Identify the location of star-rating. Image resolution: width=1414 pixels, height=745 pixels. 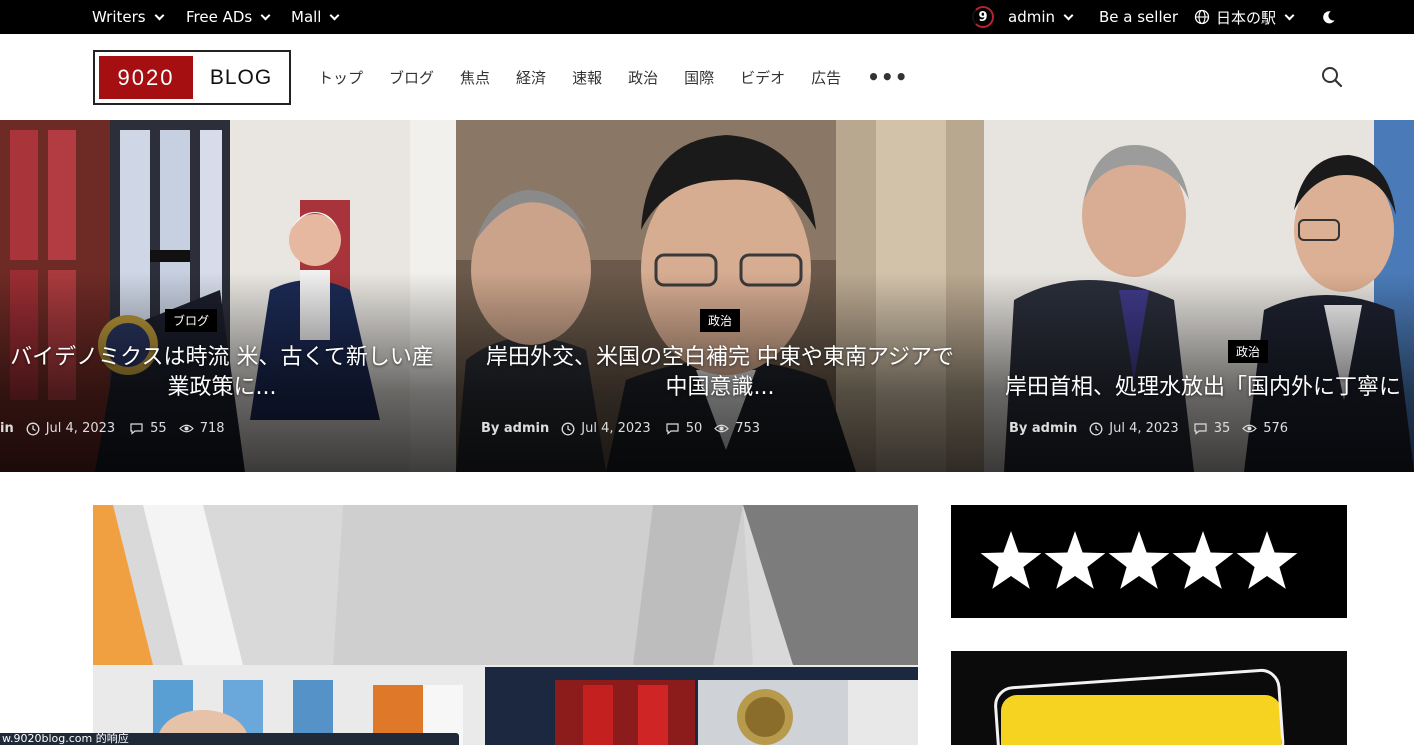
(1139, 560).